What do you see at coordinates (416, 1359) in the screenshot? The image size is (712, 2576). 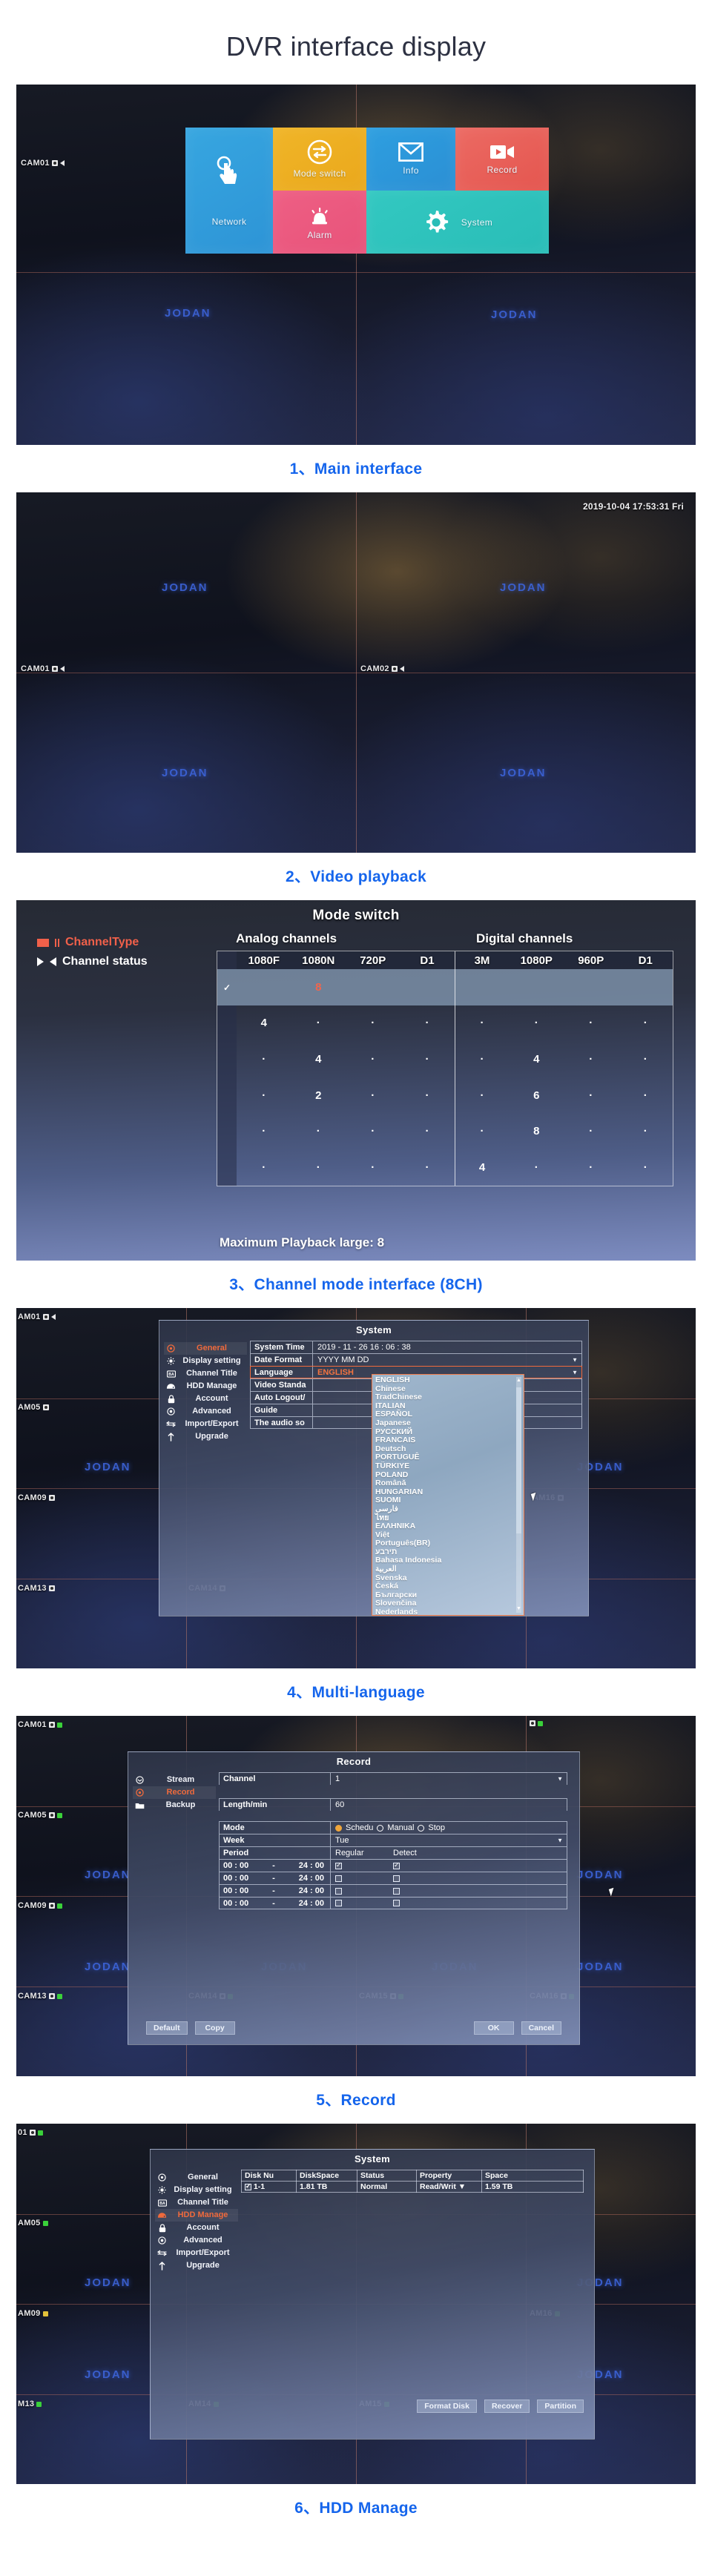 I see `row-date-format: Date Format YYYY MM DD ▼` at bounding box center [416, 1359].